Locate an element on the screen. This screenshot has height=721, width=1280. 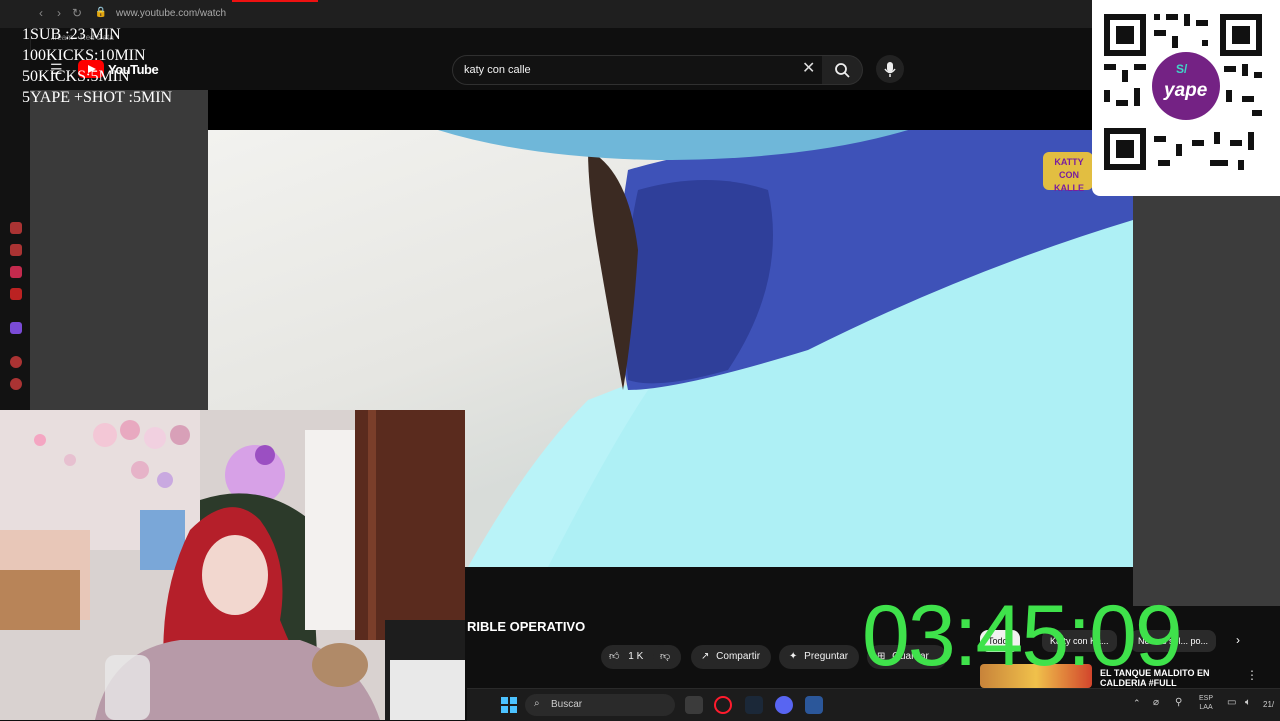
reload-icon: ↻ is located at coordinates (77, 13).